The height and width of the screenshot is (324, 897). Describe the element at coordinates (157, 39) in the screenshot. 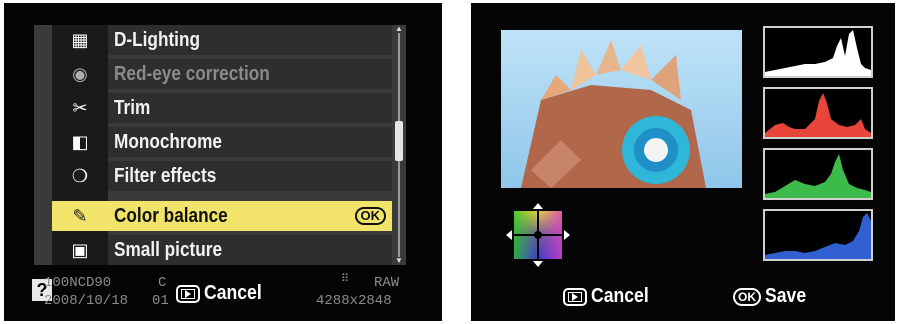

I see `menu-item-label: D-Lighting` at that location.